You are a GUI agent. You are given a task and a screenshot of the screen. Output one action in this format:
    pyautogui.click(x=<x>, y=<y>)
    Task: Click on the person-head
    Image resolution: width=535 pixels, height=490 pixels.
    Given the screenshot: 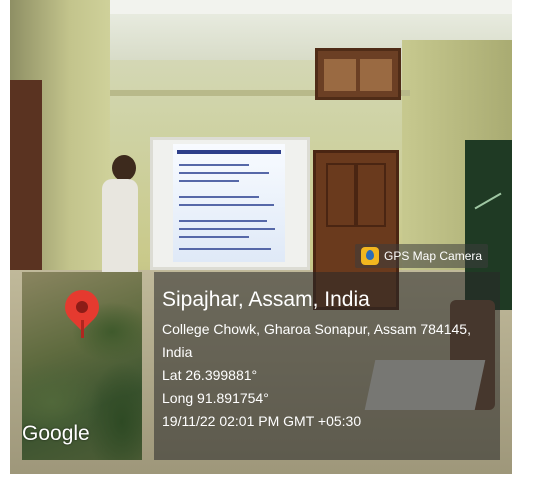 What is the action you would take?
    pyautogui.click(x=124, y=168)
    